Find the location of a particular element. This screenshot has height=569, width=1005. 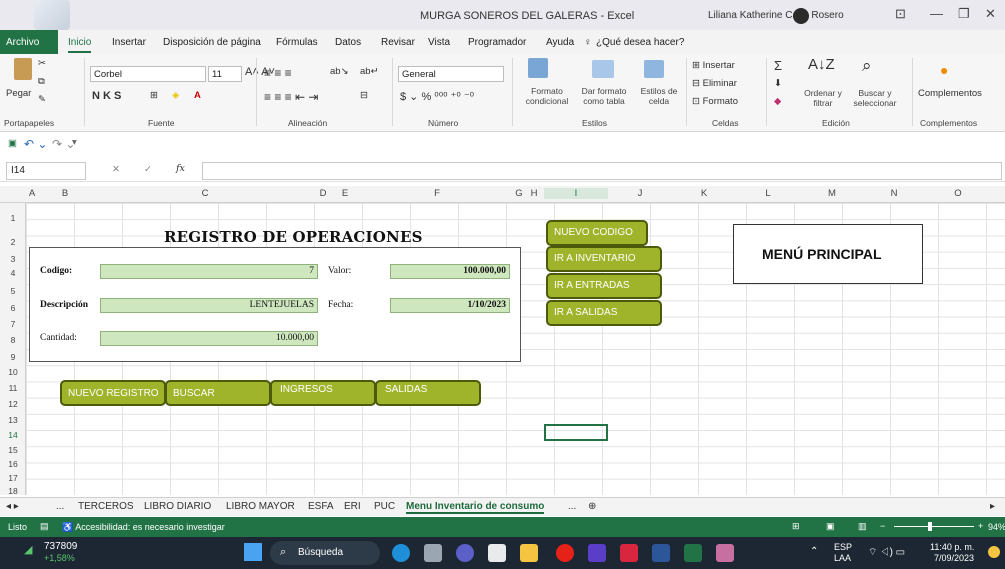

network-volume-battery-icon: ⌔ ◁) ▭ is located at coordinates (886, 552).